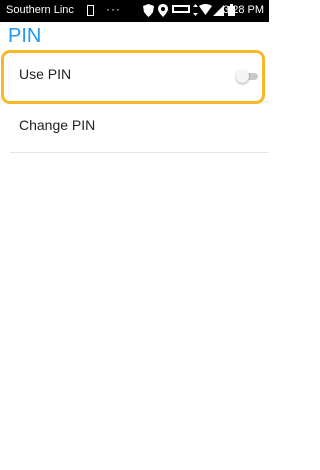  What do you see at coordinates (205, 11) in the screenshot?
I see `wifi-icon` at bounding box center [205, 11].